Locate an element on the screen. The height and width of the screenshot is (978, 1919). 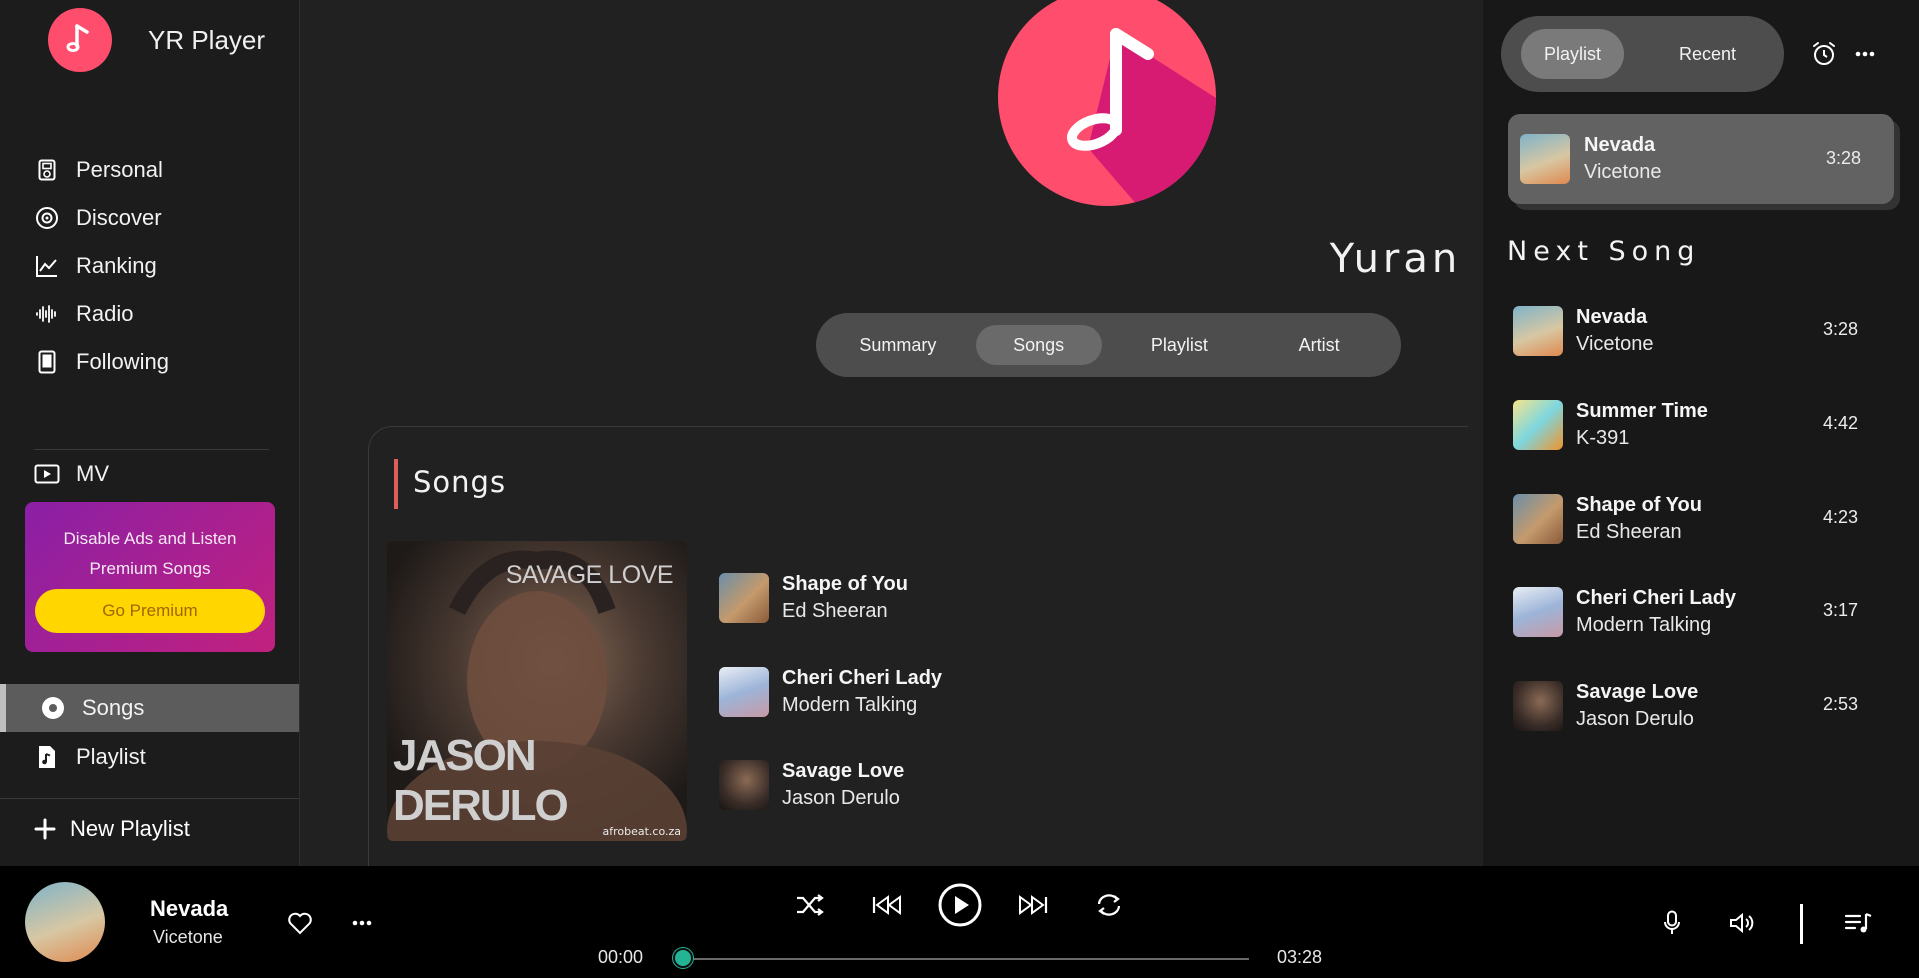
microphone-icon is located at coordinates (1672, 923).